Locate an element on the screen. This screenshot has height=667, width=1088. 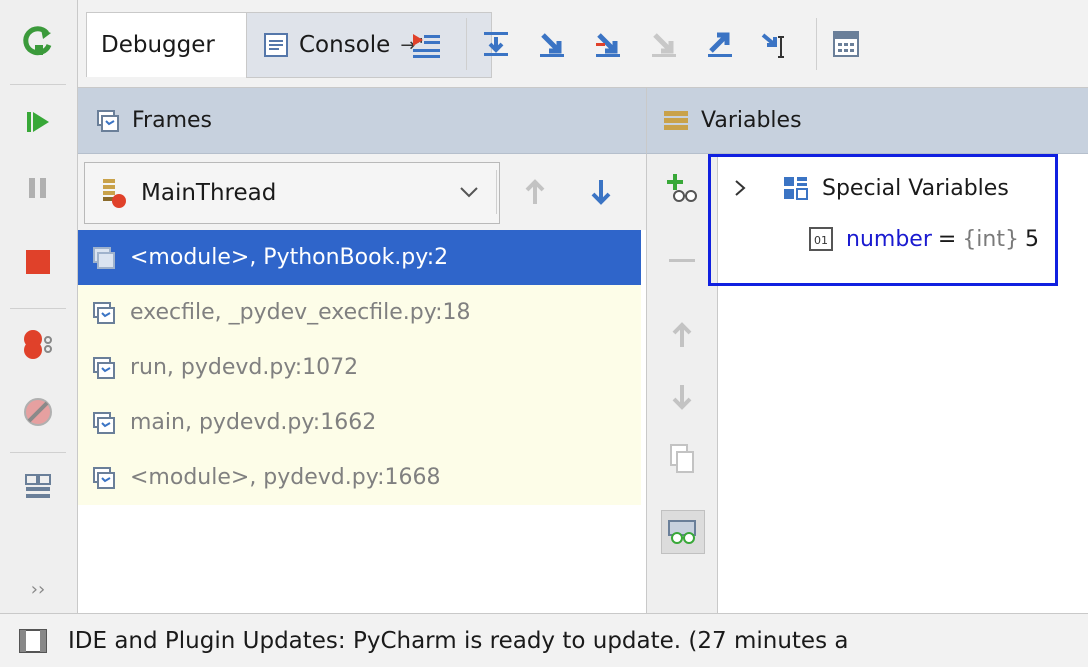
show-execution-point-icon is located at coordinates (426, 46).